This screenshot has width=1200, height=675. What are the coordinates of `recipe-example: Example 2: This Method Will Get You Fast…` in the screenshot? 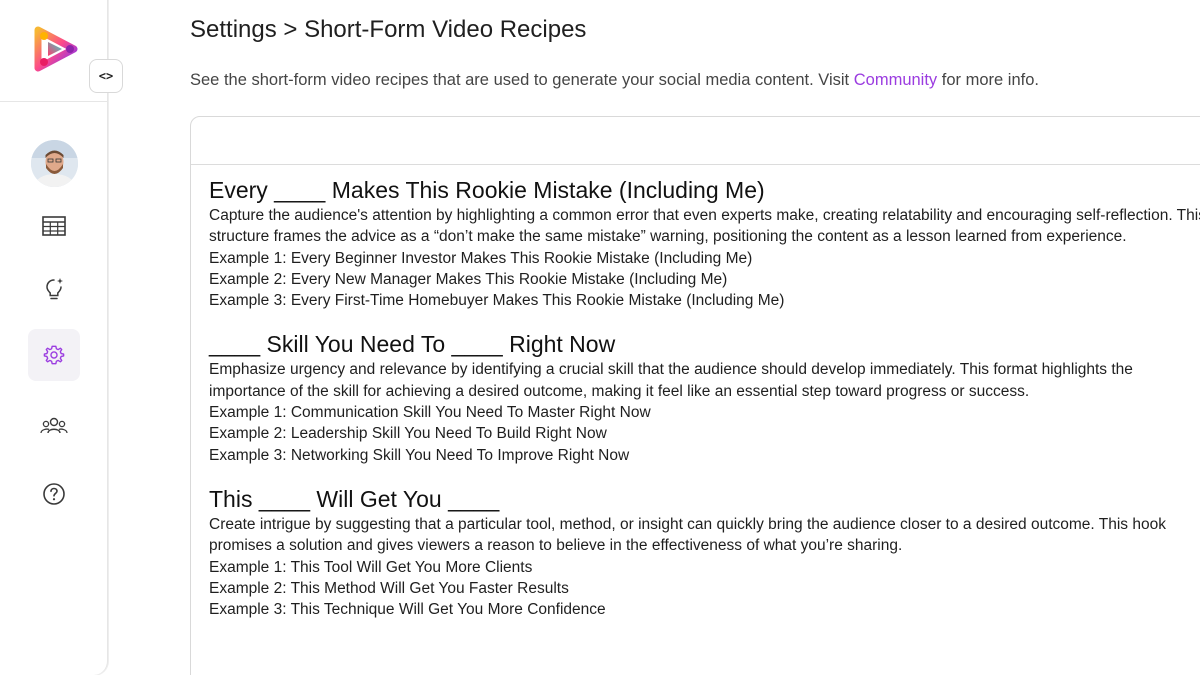 It's located at (389, 588).